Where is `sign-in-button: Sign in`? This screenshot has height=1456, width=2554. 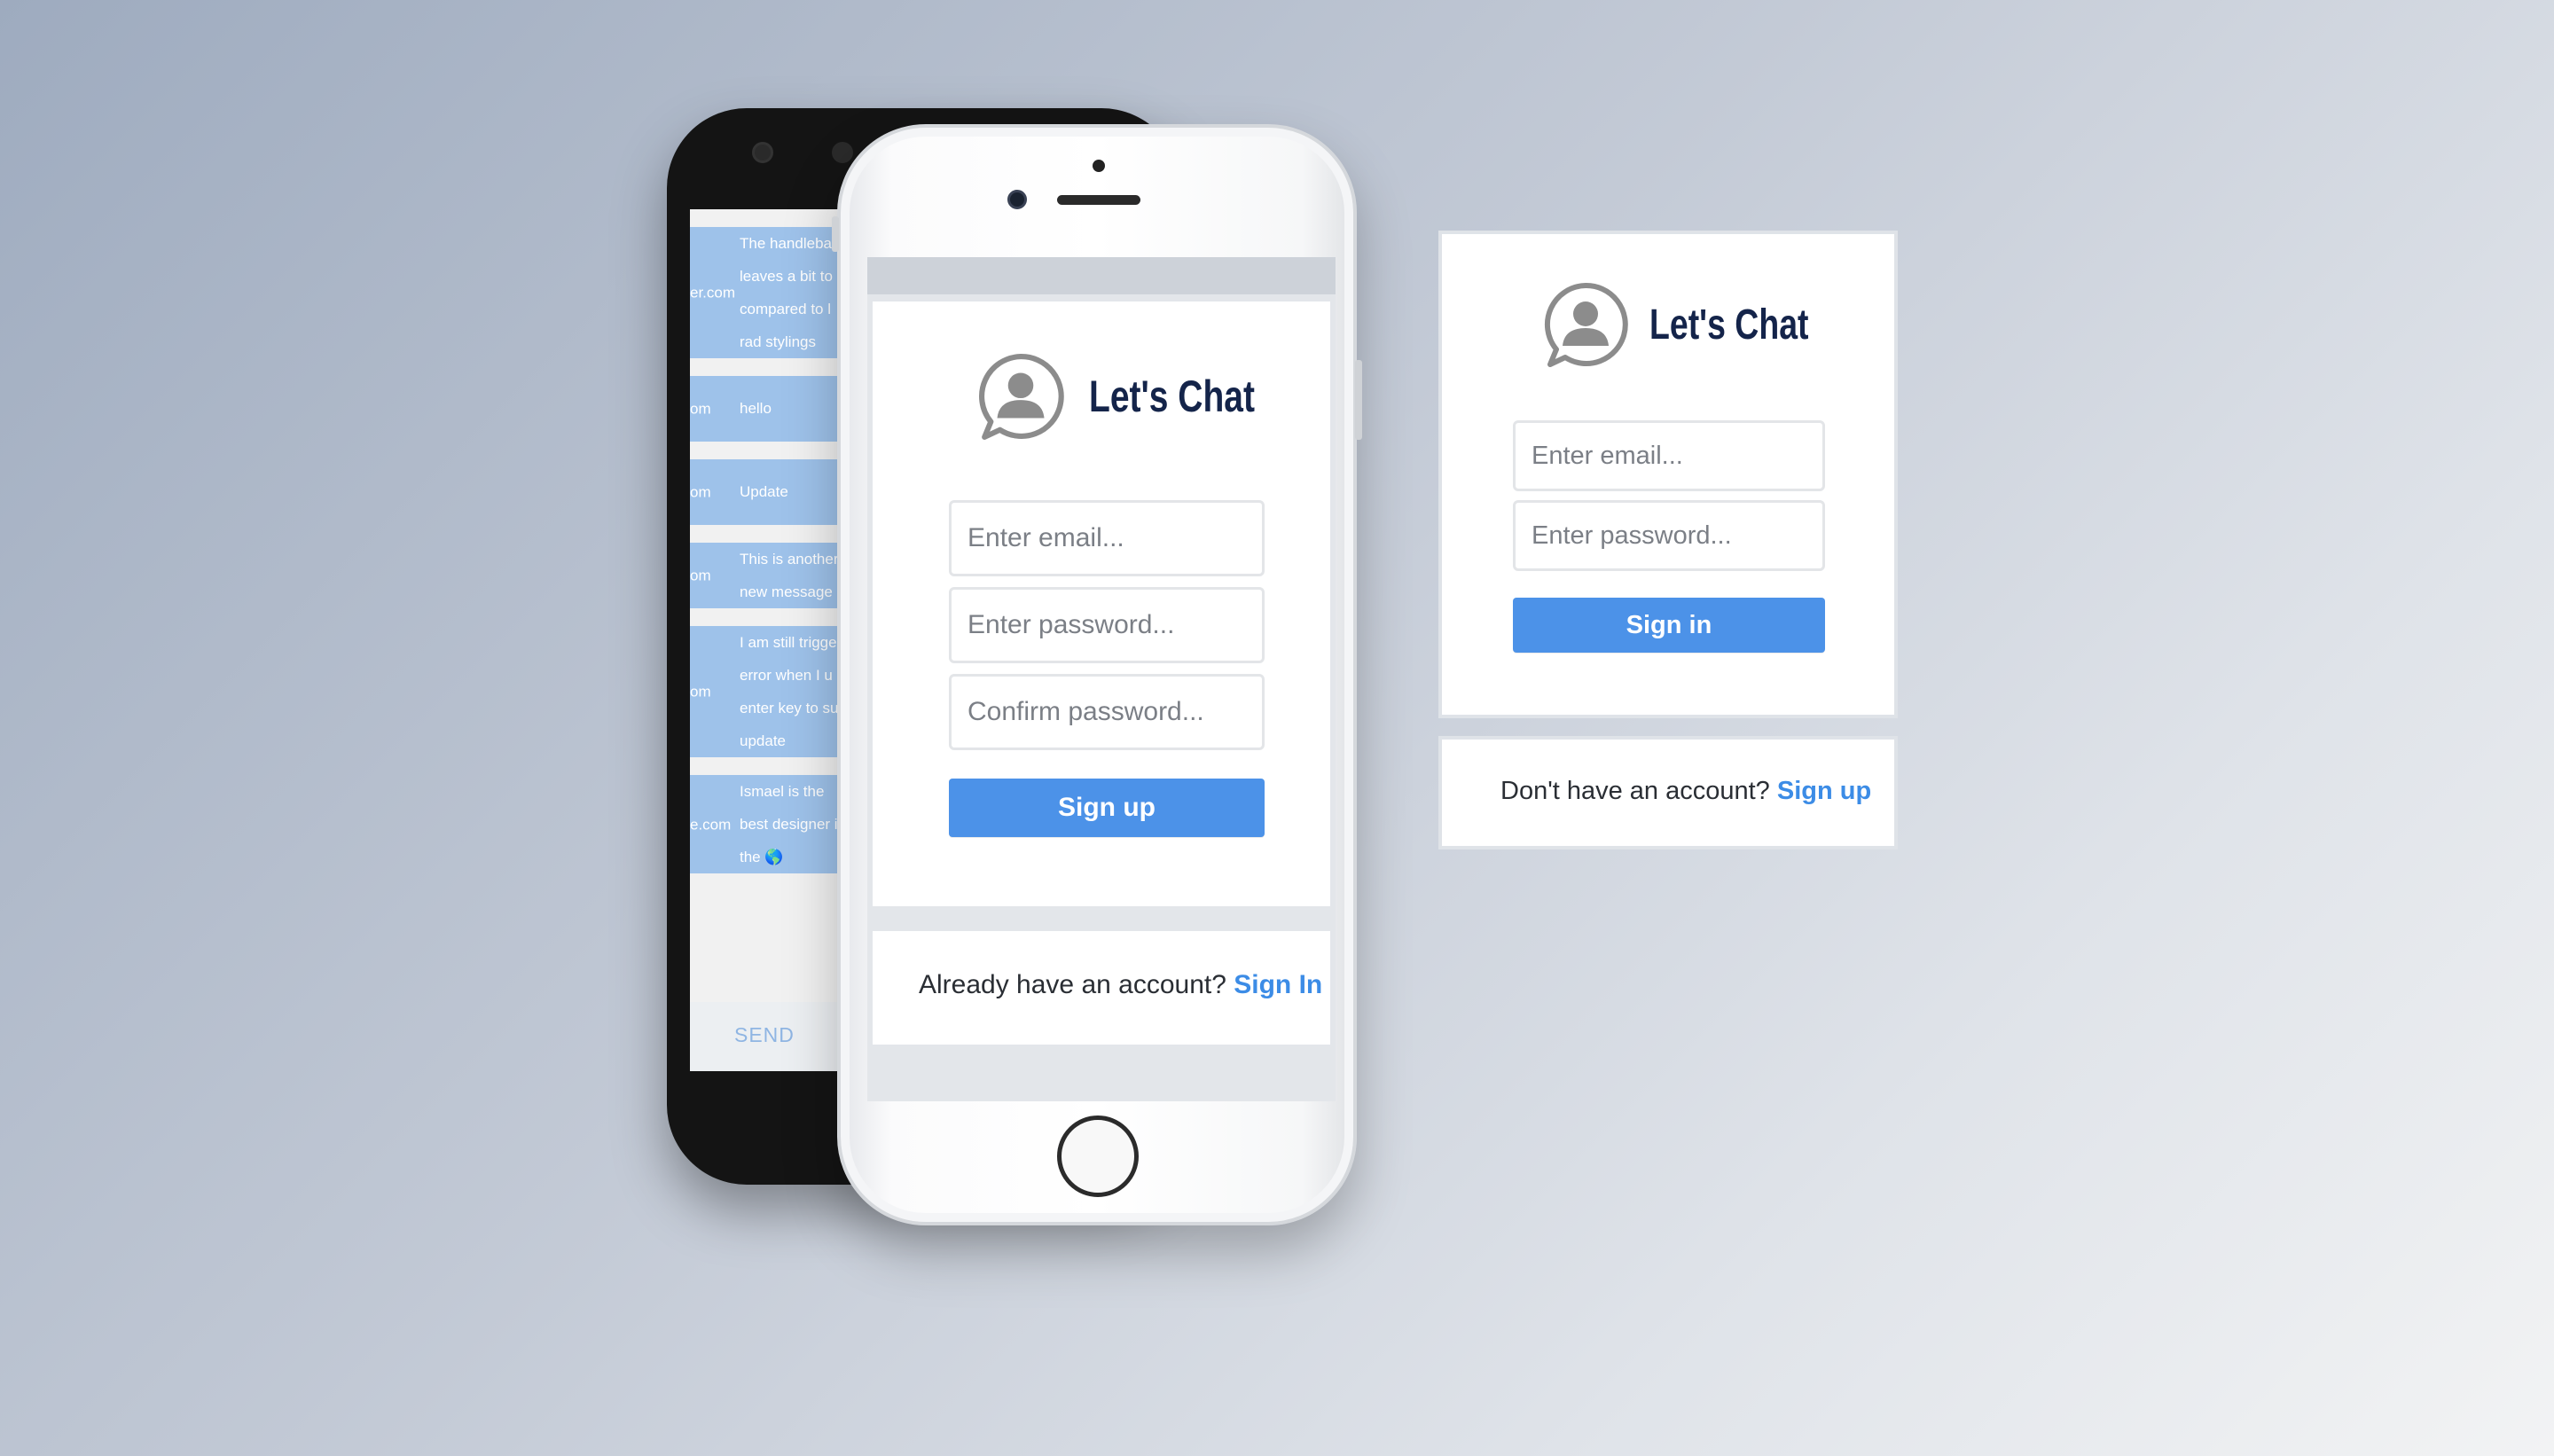
sign-in-button: Sign in is located at coordinates (1669, 625).